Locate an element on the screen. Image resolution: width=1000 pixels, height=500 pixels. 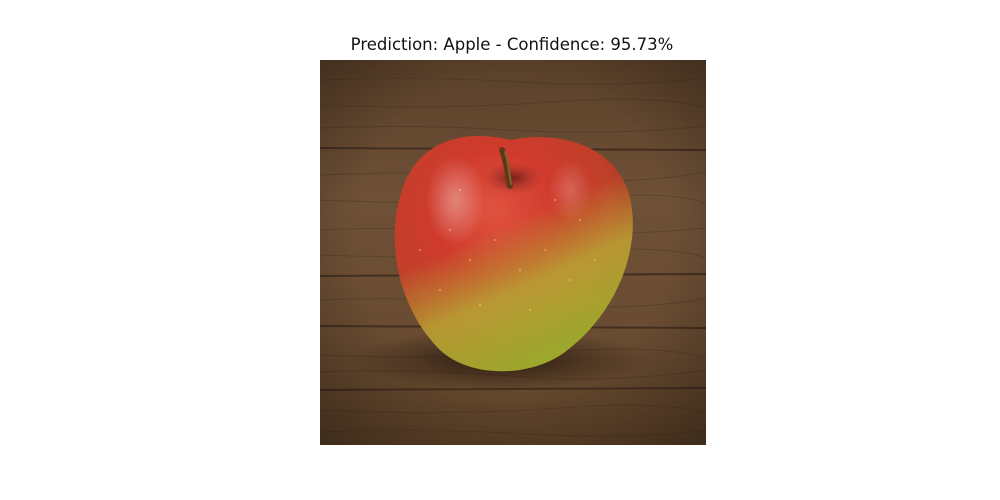
prediction-title: Prediction: Apple - Confidence: 95.73% is located at coordinates (512, 44).